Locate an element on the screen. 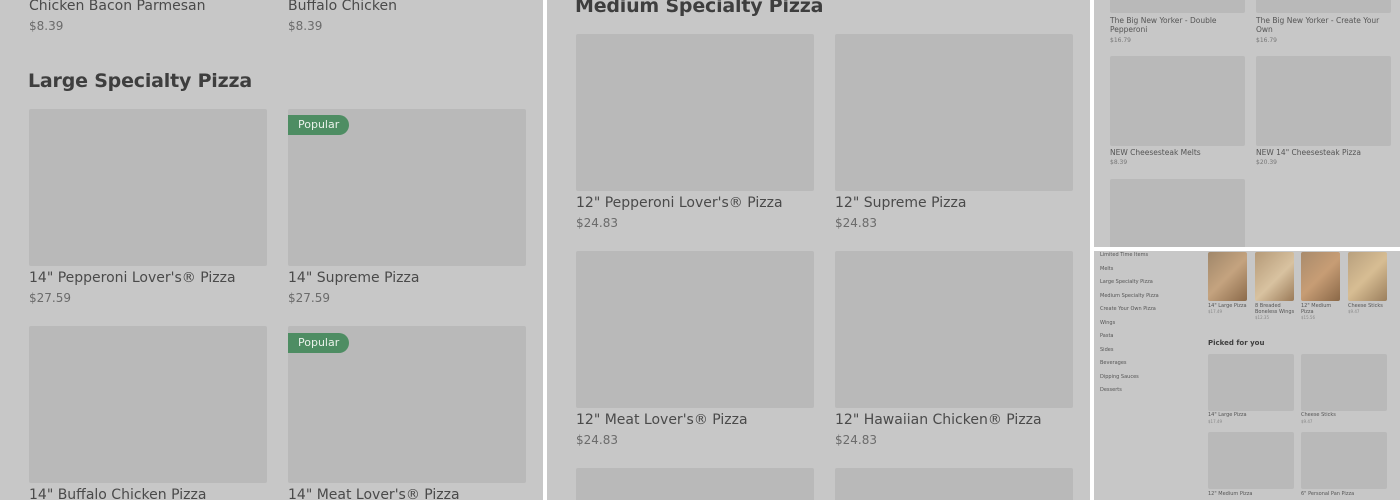 The height and width of the screenshot is (500, 1400). item-name: 12" Hawaiian Chicken® Pizza is located at coordinates (938, 420).